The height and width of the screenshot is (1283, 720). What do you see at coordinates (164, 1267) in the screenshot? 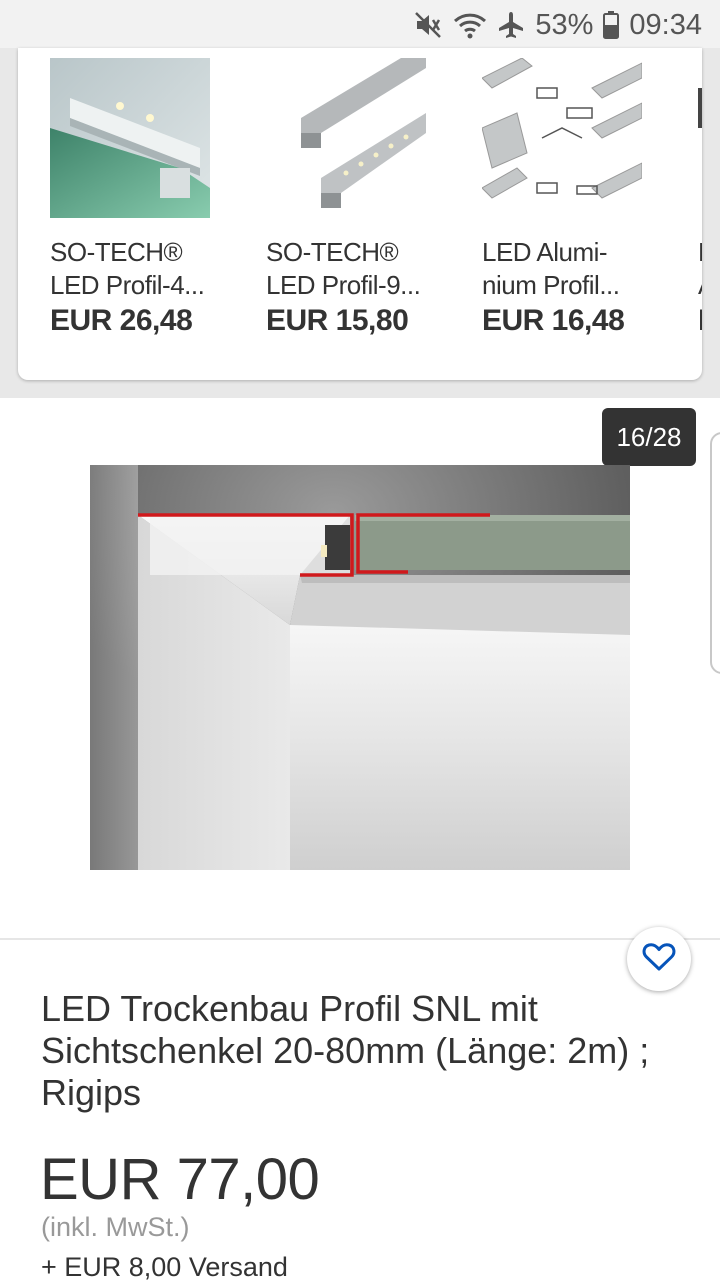
I see `shipping-cost: + EUR 8,00 Versand` at bounding box center [164, 1267].